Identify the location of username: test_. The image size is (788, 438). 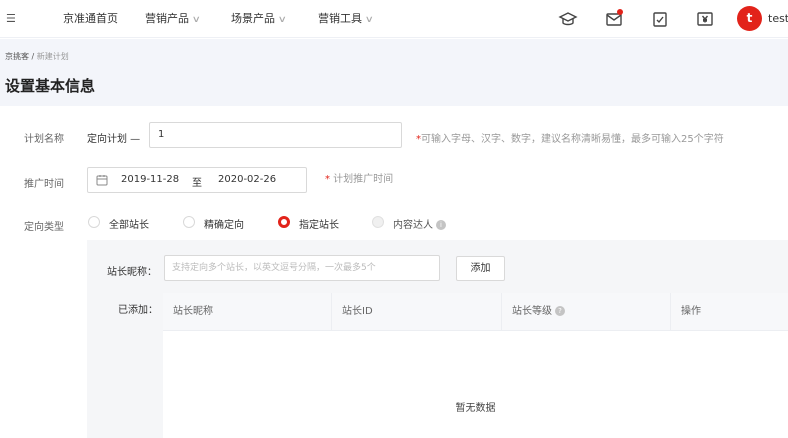
(778, 19).